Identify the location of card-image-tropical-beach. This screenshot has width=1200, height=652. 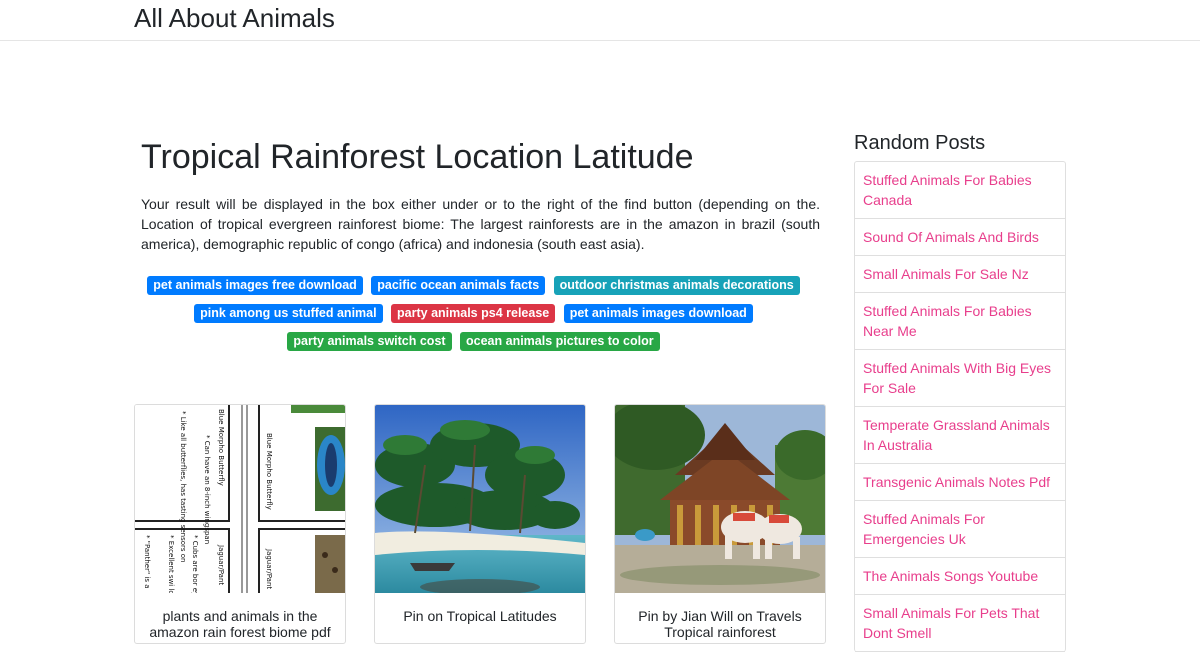
(480, 499).